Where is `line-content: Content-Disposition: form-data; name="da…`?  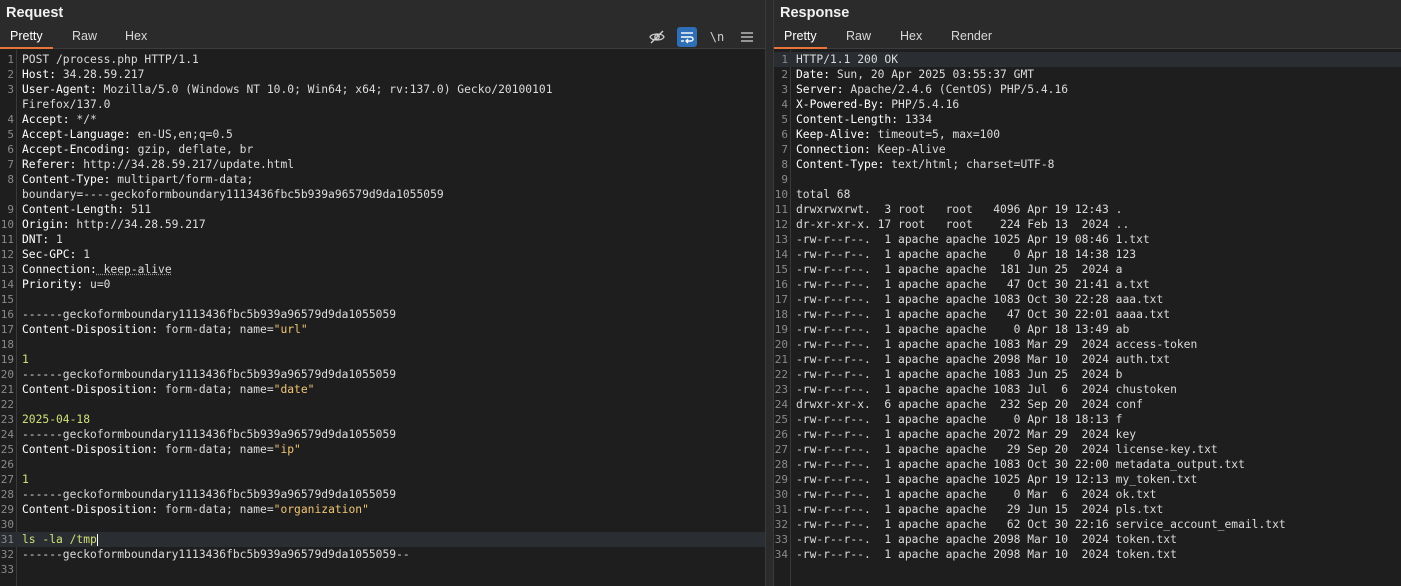 line-content: Content-Disposition: form-data; name="da… is located at coordinates (168, 389).